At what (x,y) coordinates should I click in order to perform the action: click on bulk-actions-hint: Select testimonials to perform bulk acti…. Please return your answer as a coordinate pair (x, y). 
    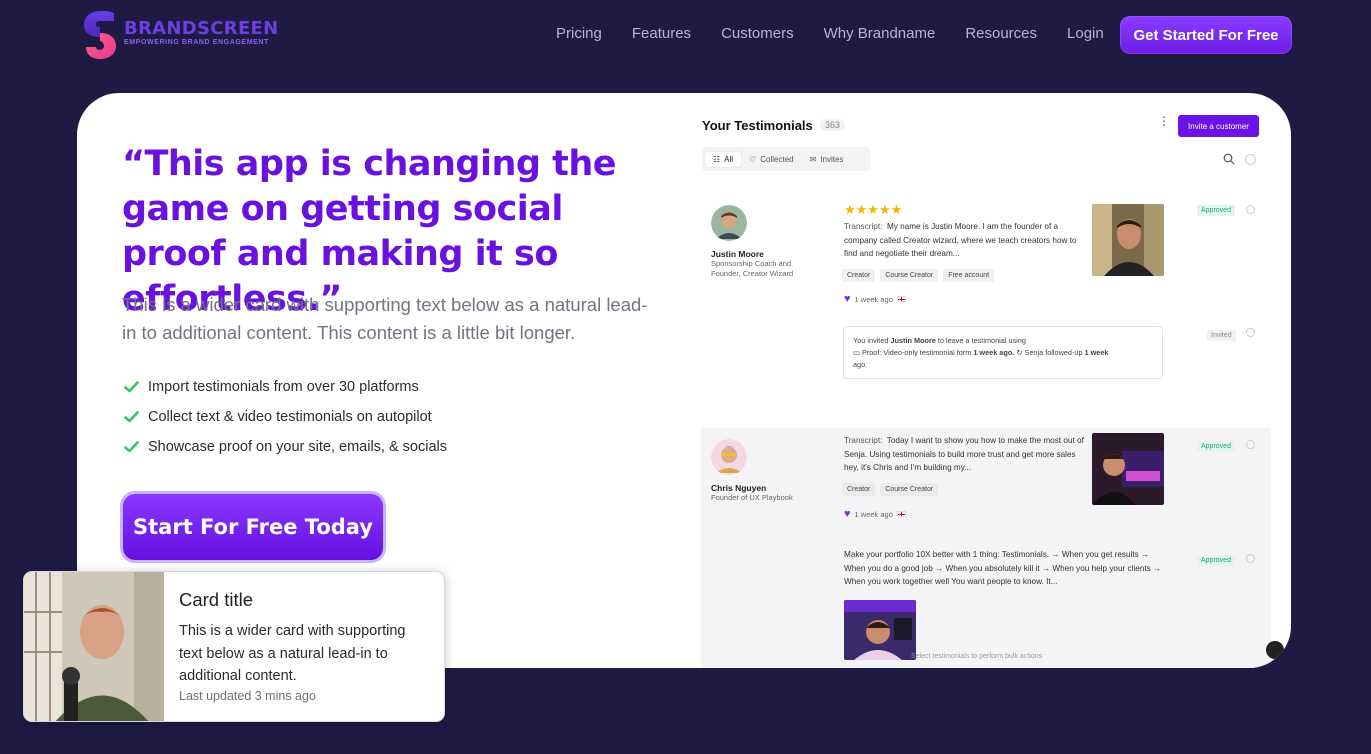
    Looking at the image, I should click on (977, 656).